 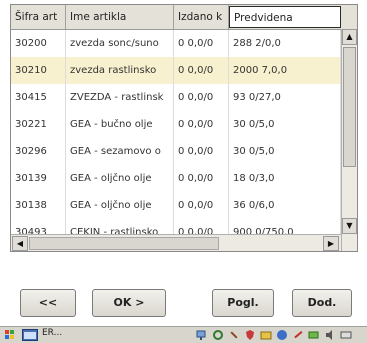 I want to click on app-window-icon, so click(x=30, y=335).